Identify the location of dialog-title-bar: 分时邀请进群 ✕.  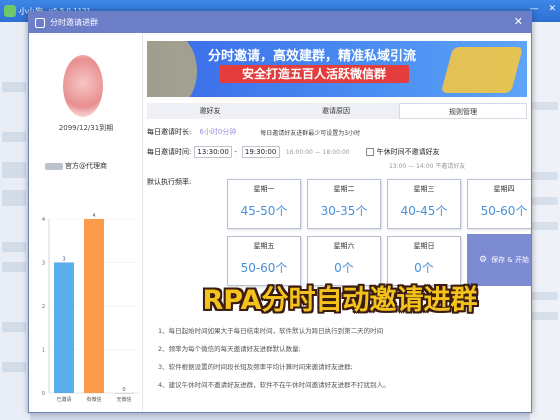
(280, 22).